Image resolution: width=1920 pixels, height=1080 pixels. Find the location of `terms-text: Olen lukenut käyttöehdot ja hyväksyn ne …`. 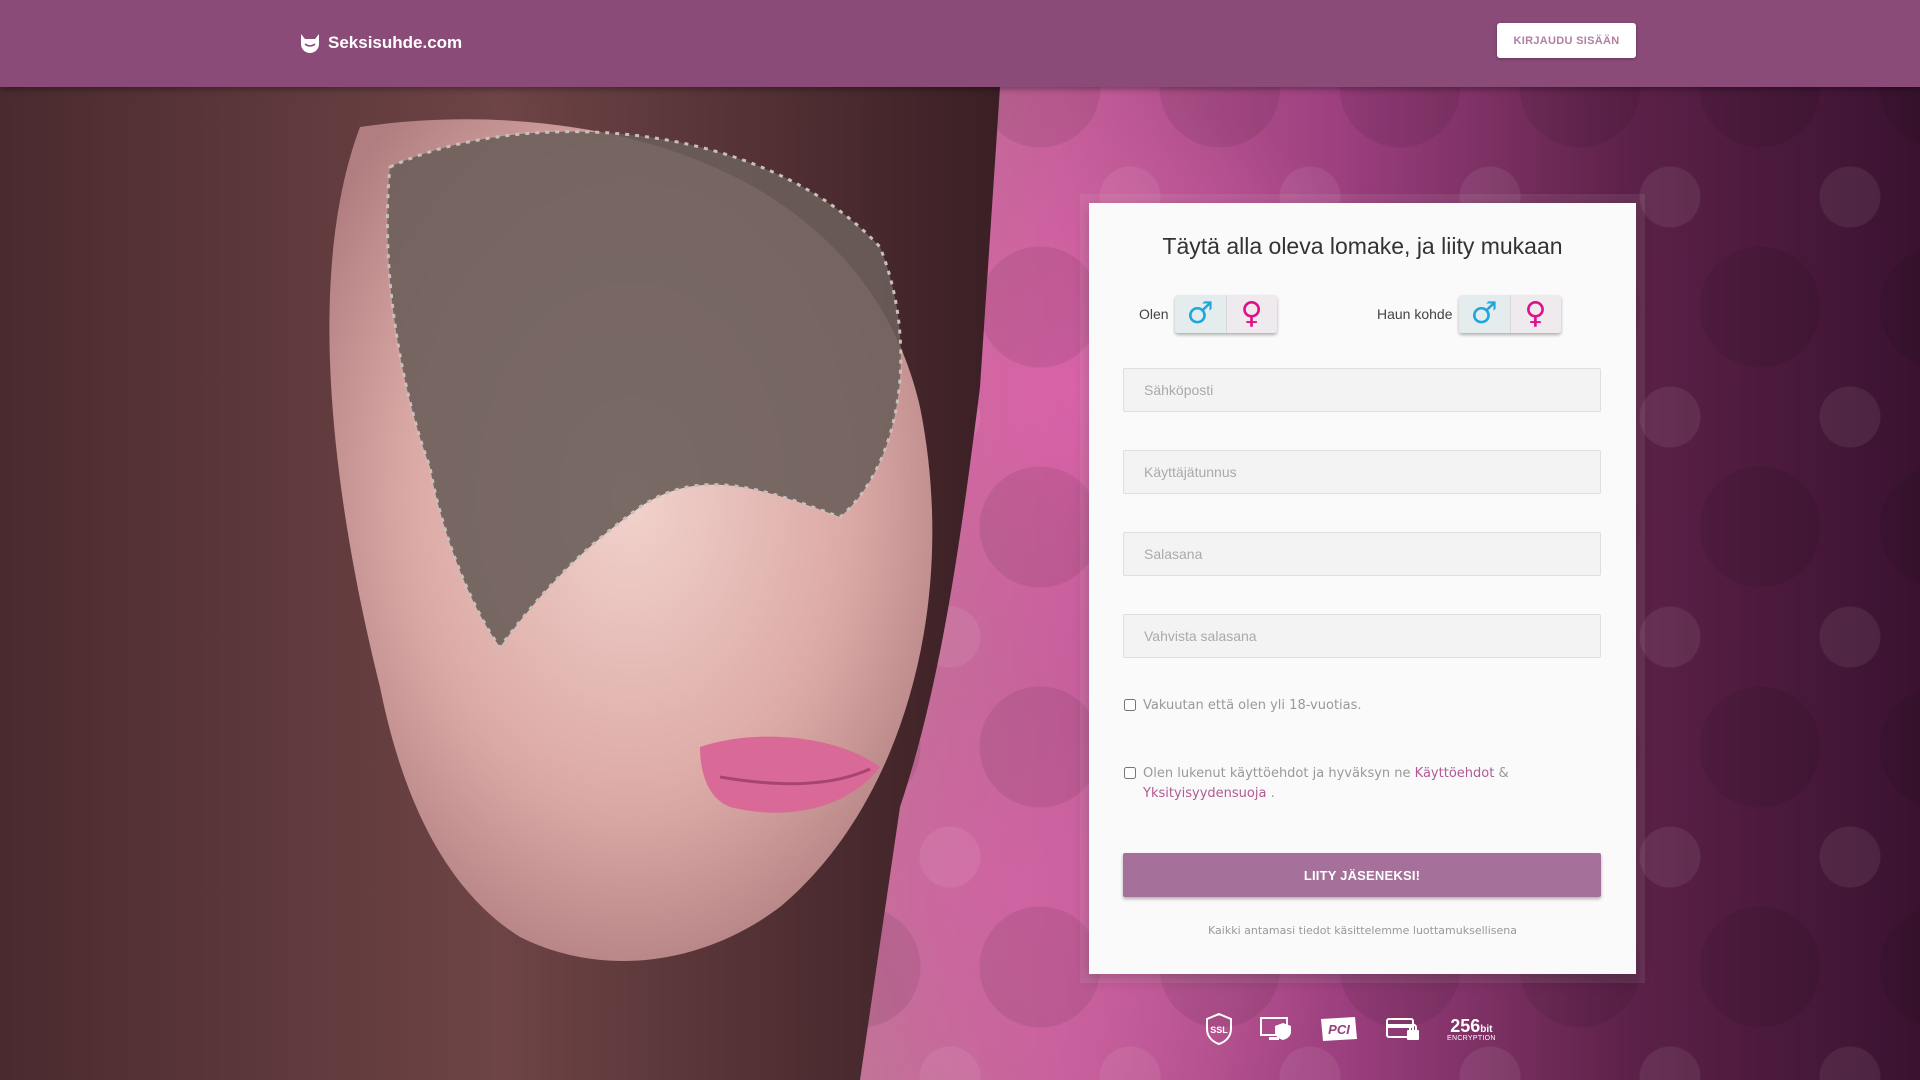

terms-text: Olen lukenut käyttöehdot ja hyväksyn ne … is located at coordinates (1326, 784).